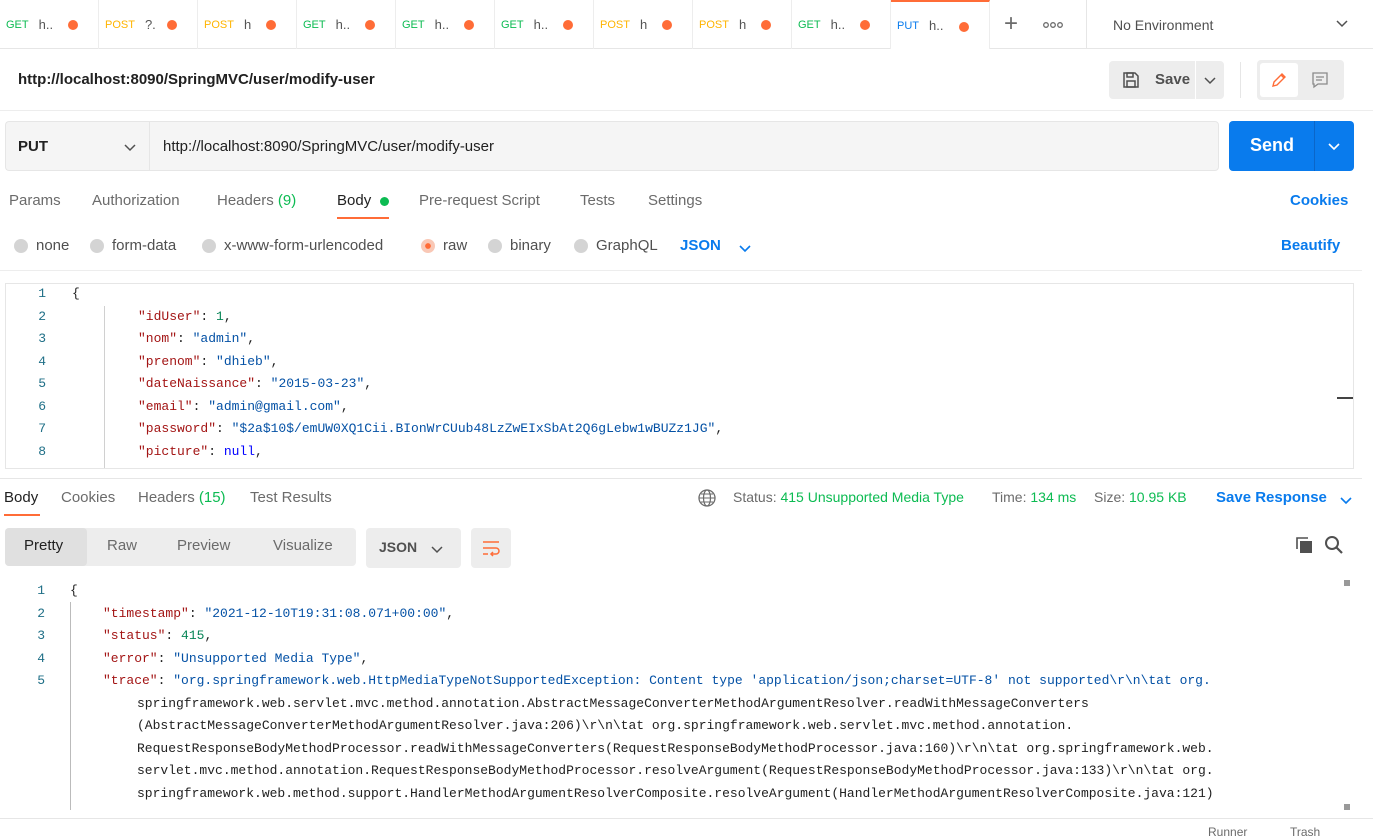  I want to click on tab-prerequest-script: Pre-request Script, so click(479, 200).